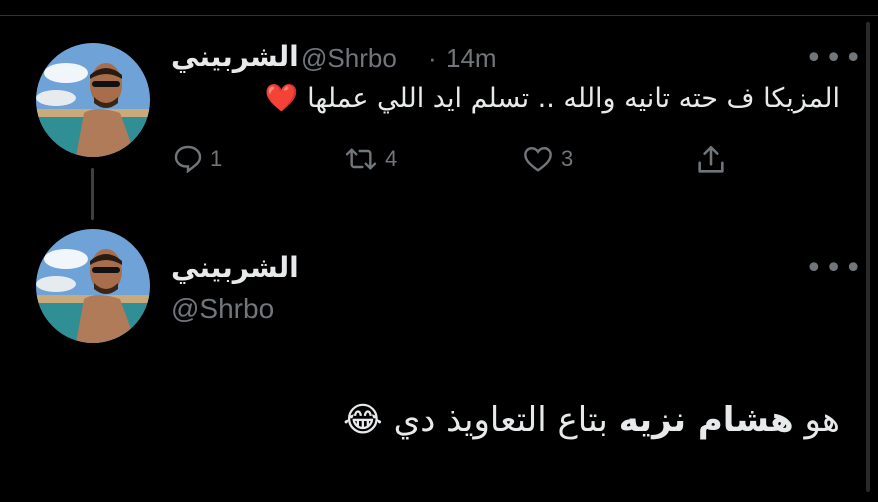 This screenshot has height=502, width=878. I want to click on reply-button: 1, so click(197, 159).